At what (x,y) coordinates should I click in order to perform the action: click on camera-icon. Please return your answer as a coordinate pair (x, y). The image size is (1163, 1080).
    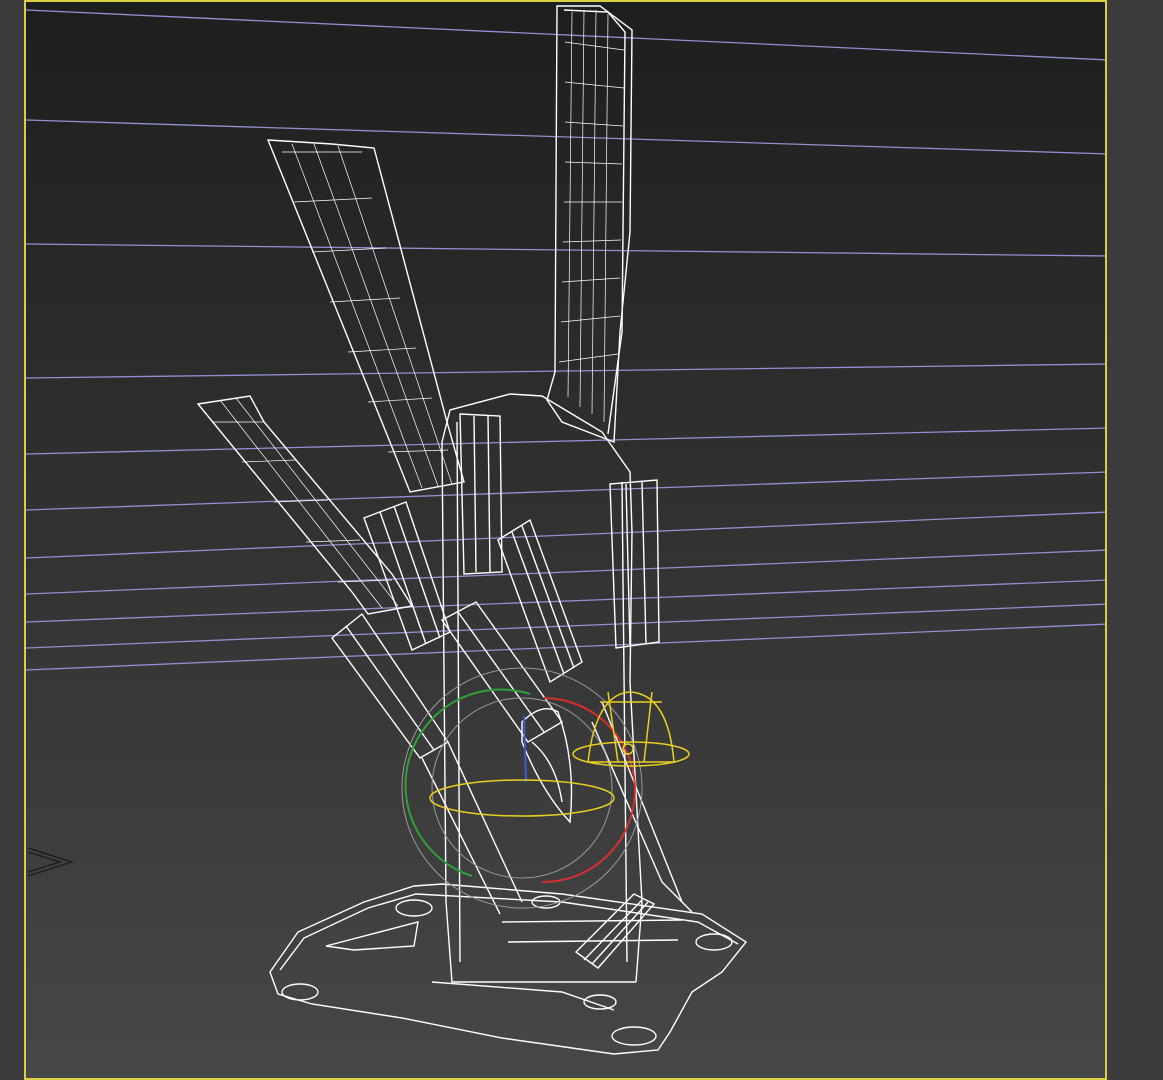
    Looking at the image, I should click on (50, 862).